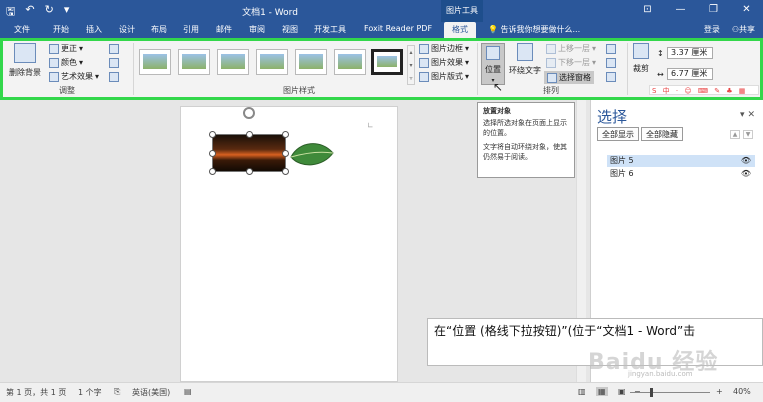 This screenshot has height=402, width=763. What do you see at coordinates (67, 90) in the screenshot?
I see `adjust-group-label: 调整` at bounding box center [67, 90].